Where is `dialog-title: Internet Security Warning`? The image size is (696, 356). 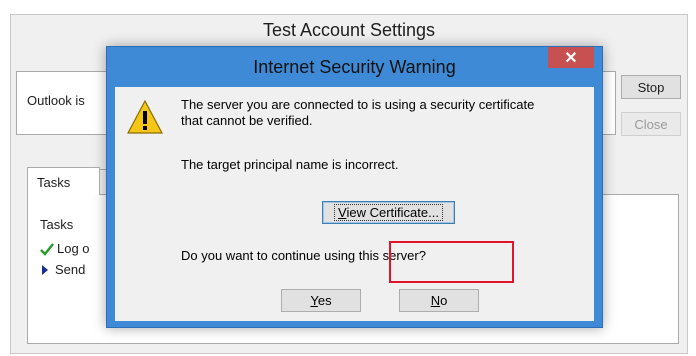 dialog-title: Internet Security Warning is located at coordinates (354, 67).